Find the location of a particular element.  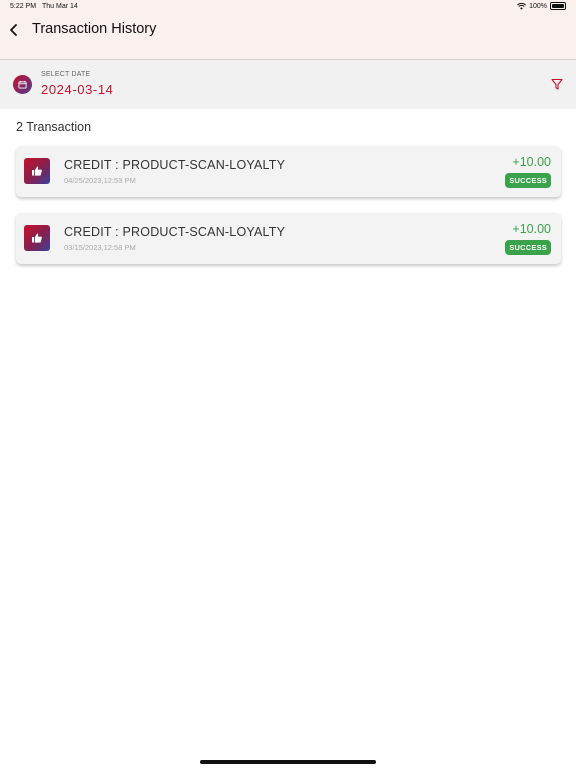

wifi-icon is located at coordinates (522, 6).